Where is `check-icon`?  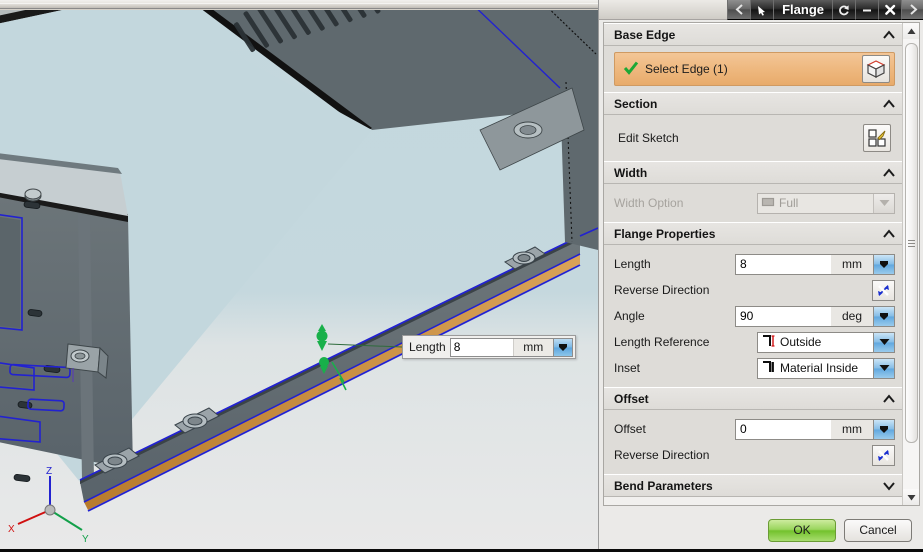
check-icon is located at coordinates (631, 69).